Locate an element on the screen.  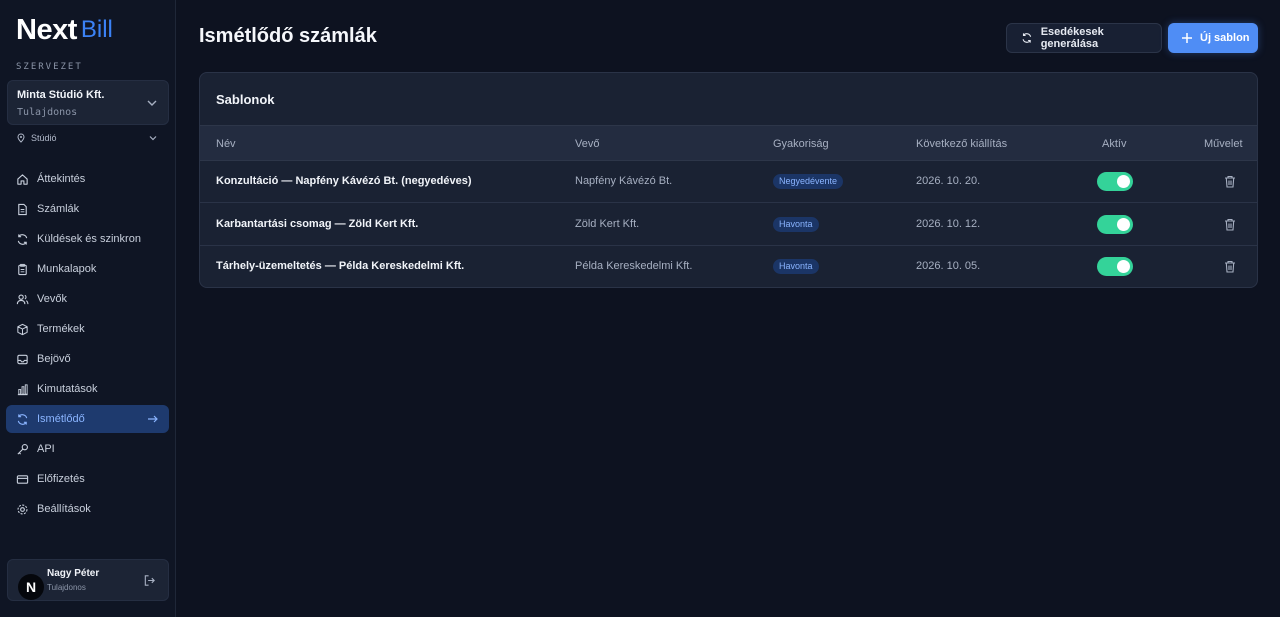
file-icon is located at coordinates (22, 209).